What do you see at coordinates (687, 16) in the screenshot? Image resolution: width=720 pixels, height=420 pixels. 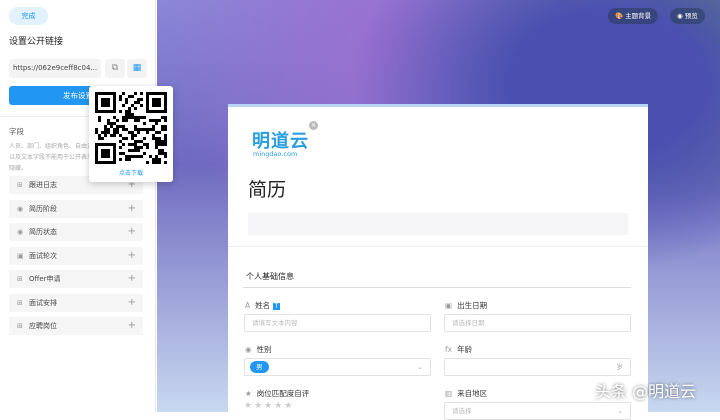 I see `preview-button: ◉ 预览` at bounding box center [687, 16].